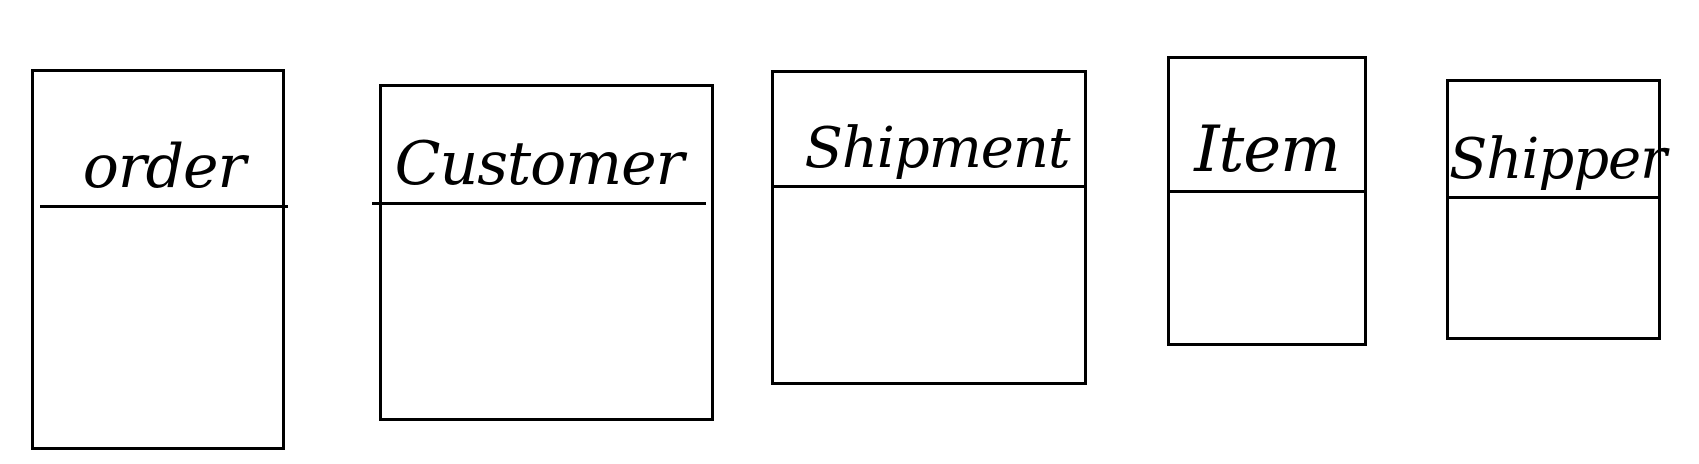 The width and height of the screenshot is (1699, 464). I want to click on entity-box-shipment: Shipment, so click(929, 227).